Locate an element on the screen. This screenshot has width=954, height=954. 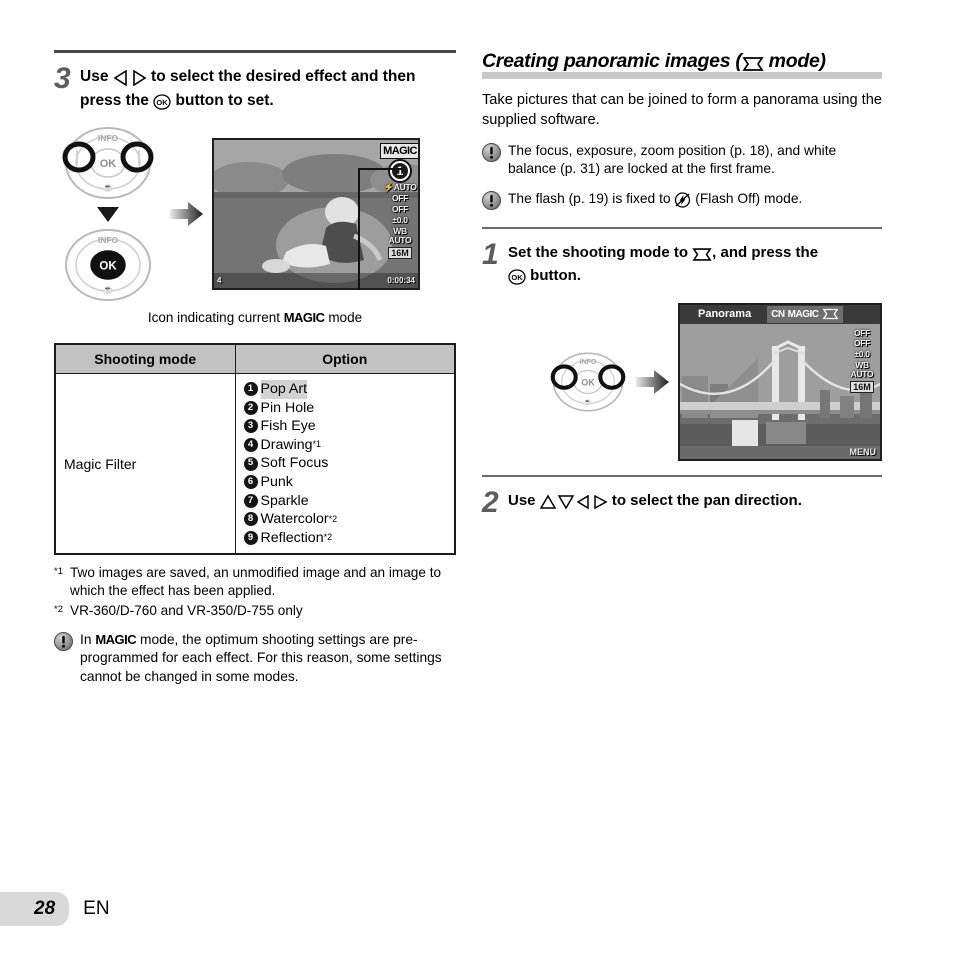
lcd-osd-flash: ⚡AUTO is located at coordinates (400, 187).